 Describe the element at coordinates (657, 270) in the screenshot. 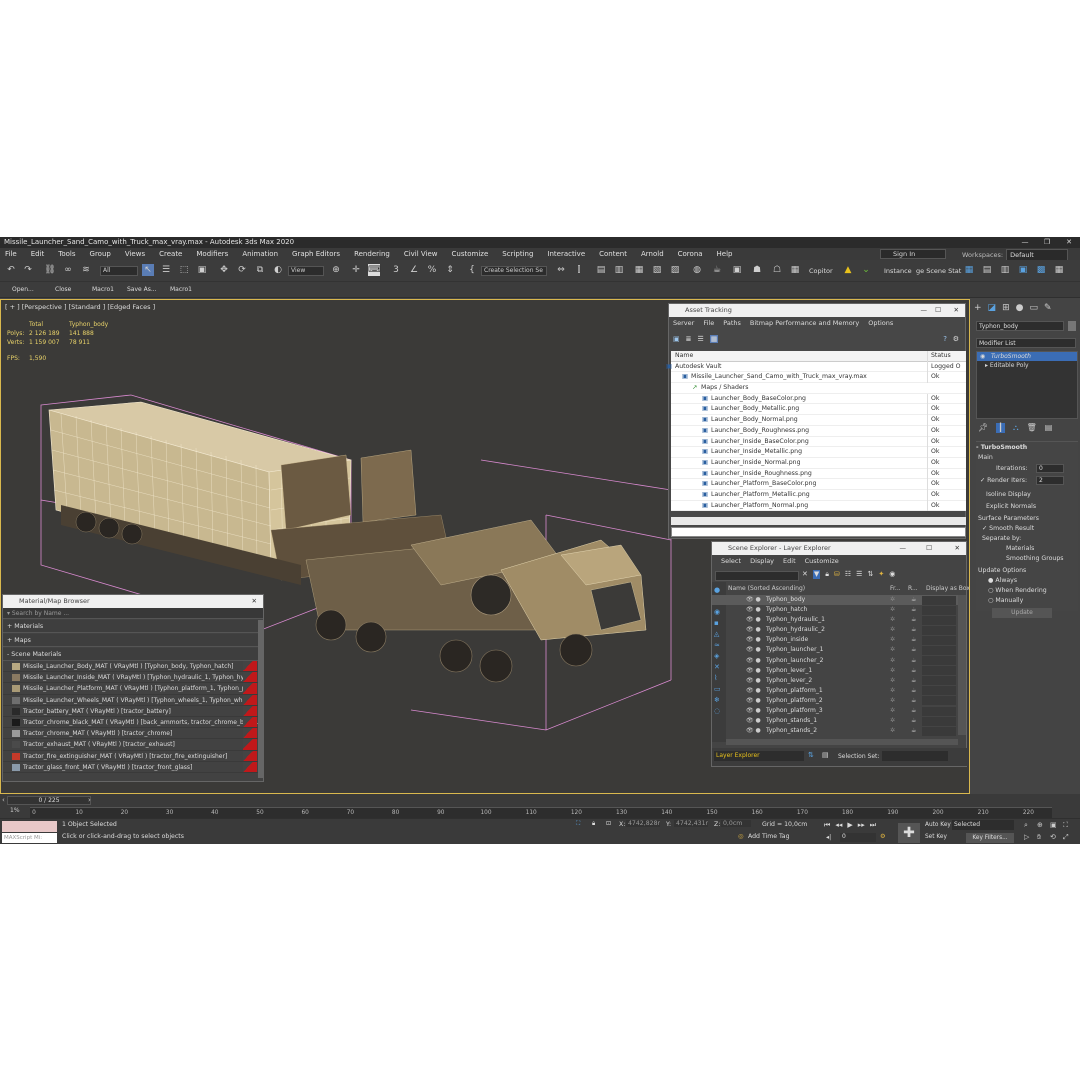

I see `curve-editor-icon: ▧` at that location.